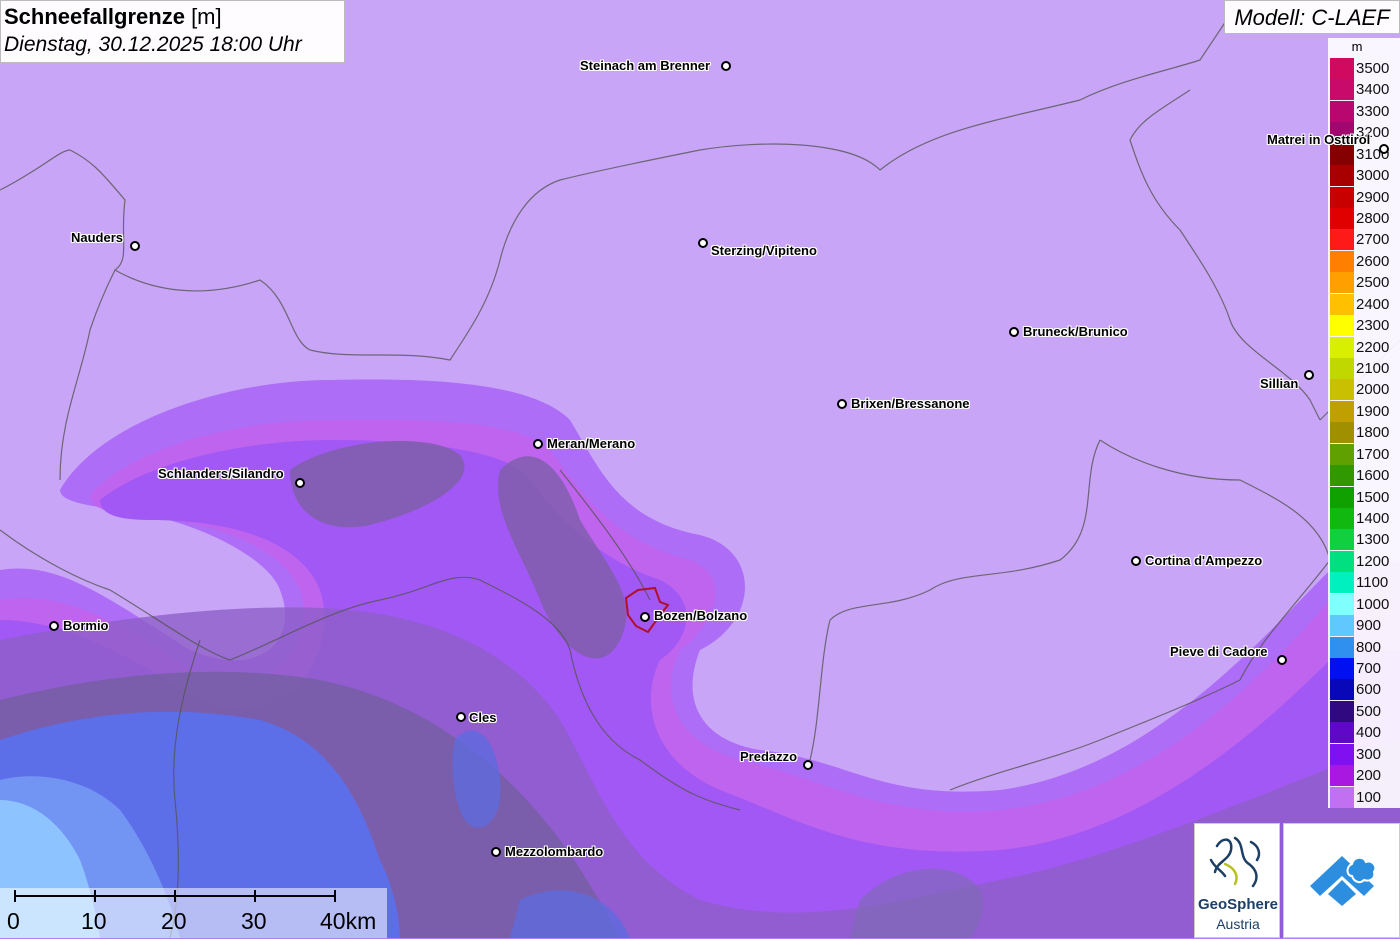  Describe the element at coordinates (348, 921) in the screenshot. I see `scale-label-40: 40km` at that location.